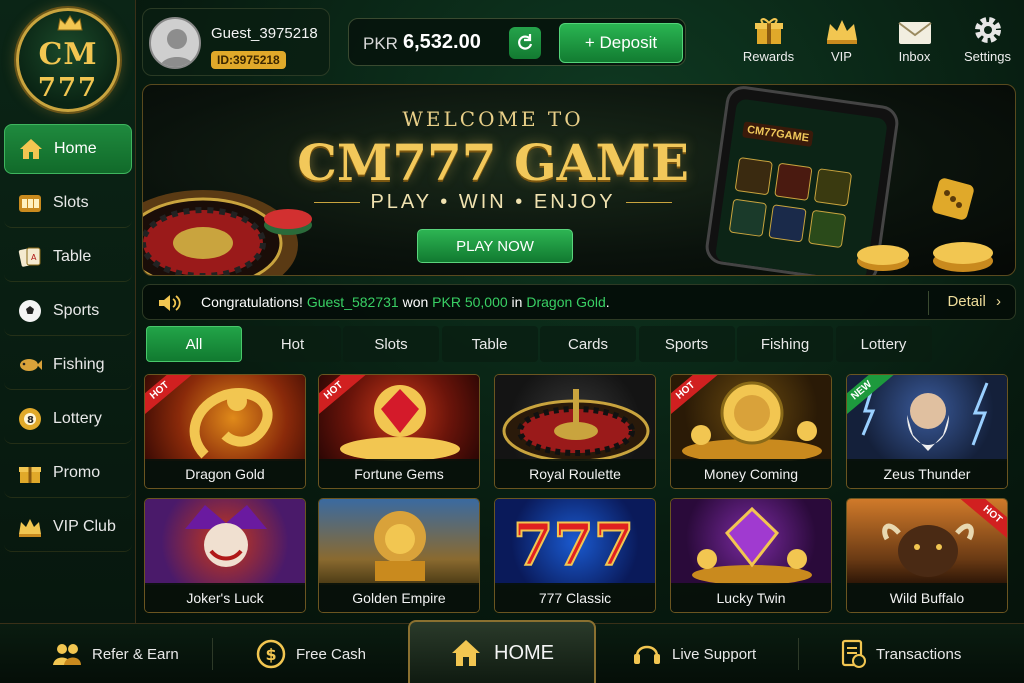 The width and height of the screenshot is (1024, 683). Describe the element at coordinates (170, 303) in the screenshot. I see `speaker-icon` at that location.